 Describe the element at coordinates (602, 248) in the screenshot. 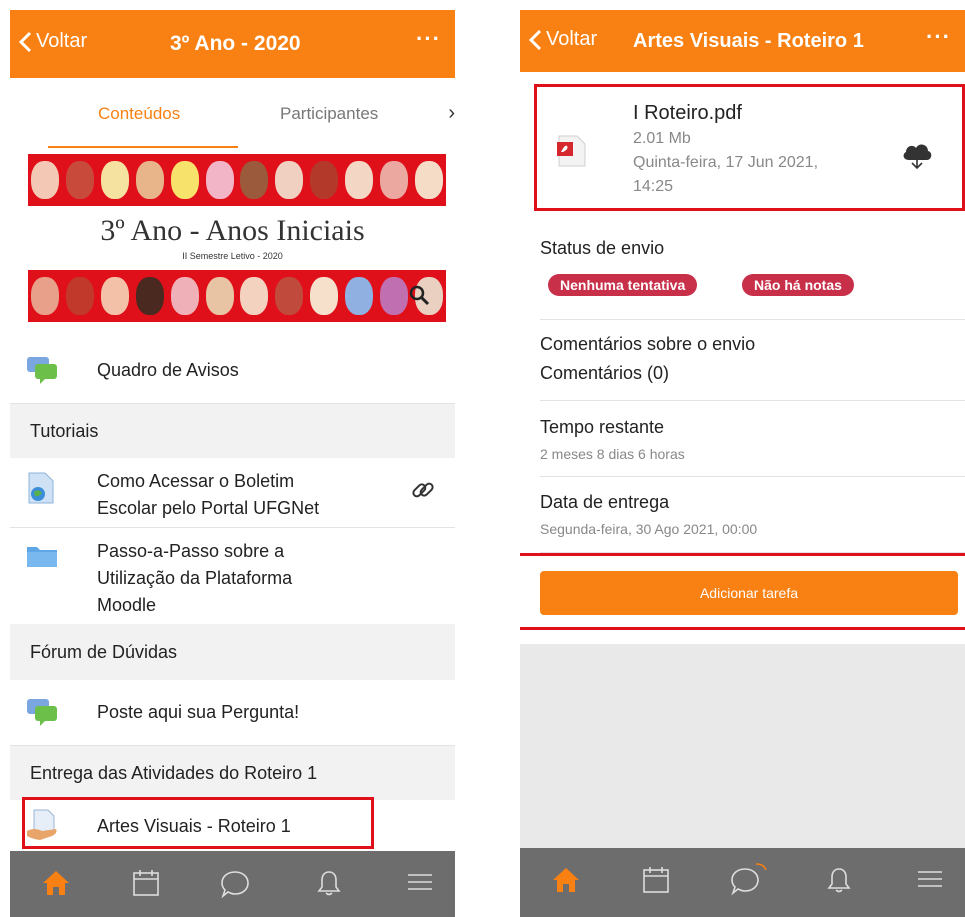

I see `status-label: Status de envio` at that location.